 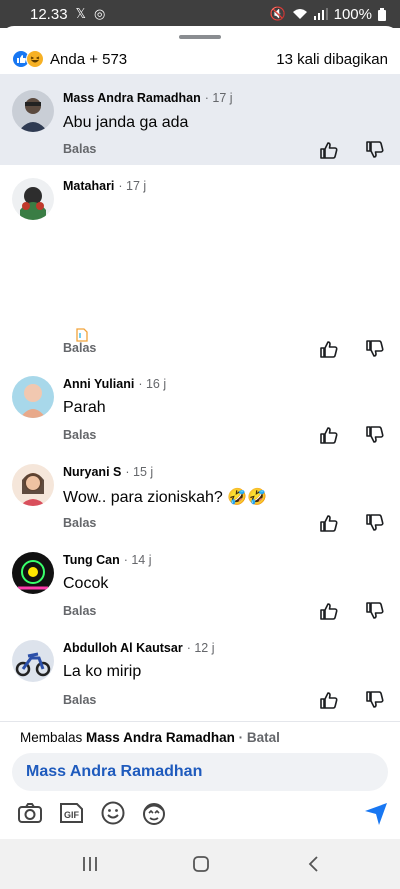 What do you see at coordinates (100, 13) in the screenshot?
I see `notification-icon: ◎` at bounding box center [100, 13].